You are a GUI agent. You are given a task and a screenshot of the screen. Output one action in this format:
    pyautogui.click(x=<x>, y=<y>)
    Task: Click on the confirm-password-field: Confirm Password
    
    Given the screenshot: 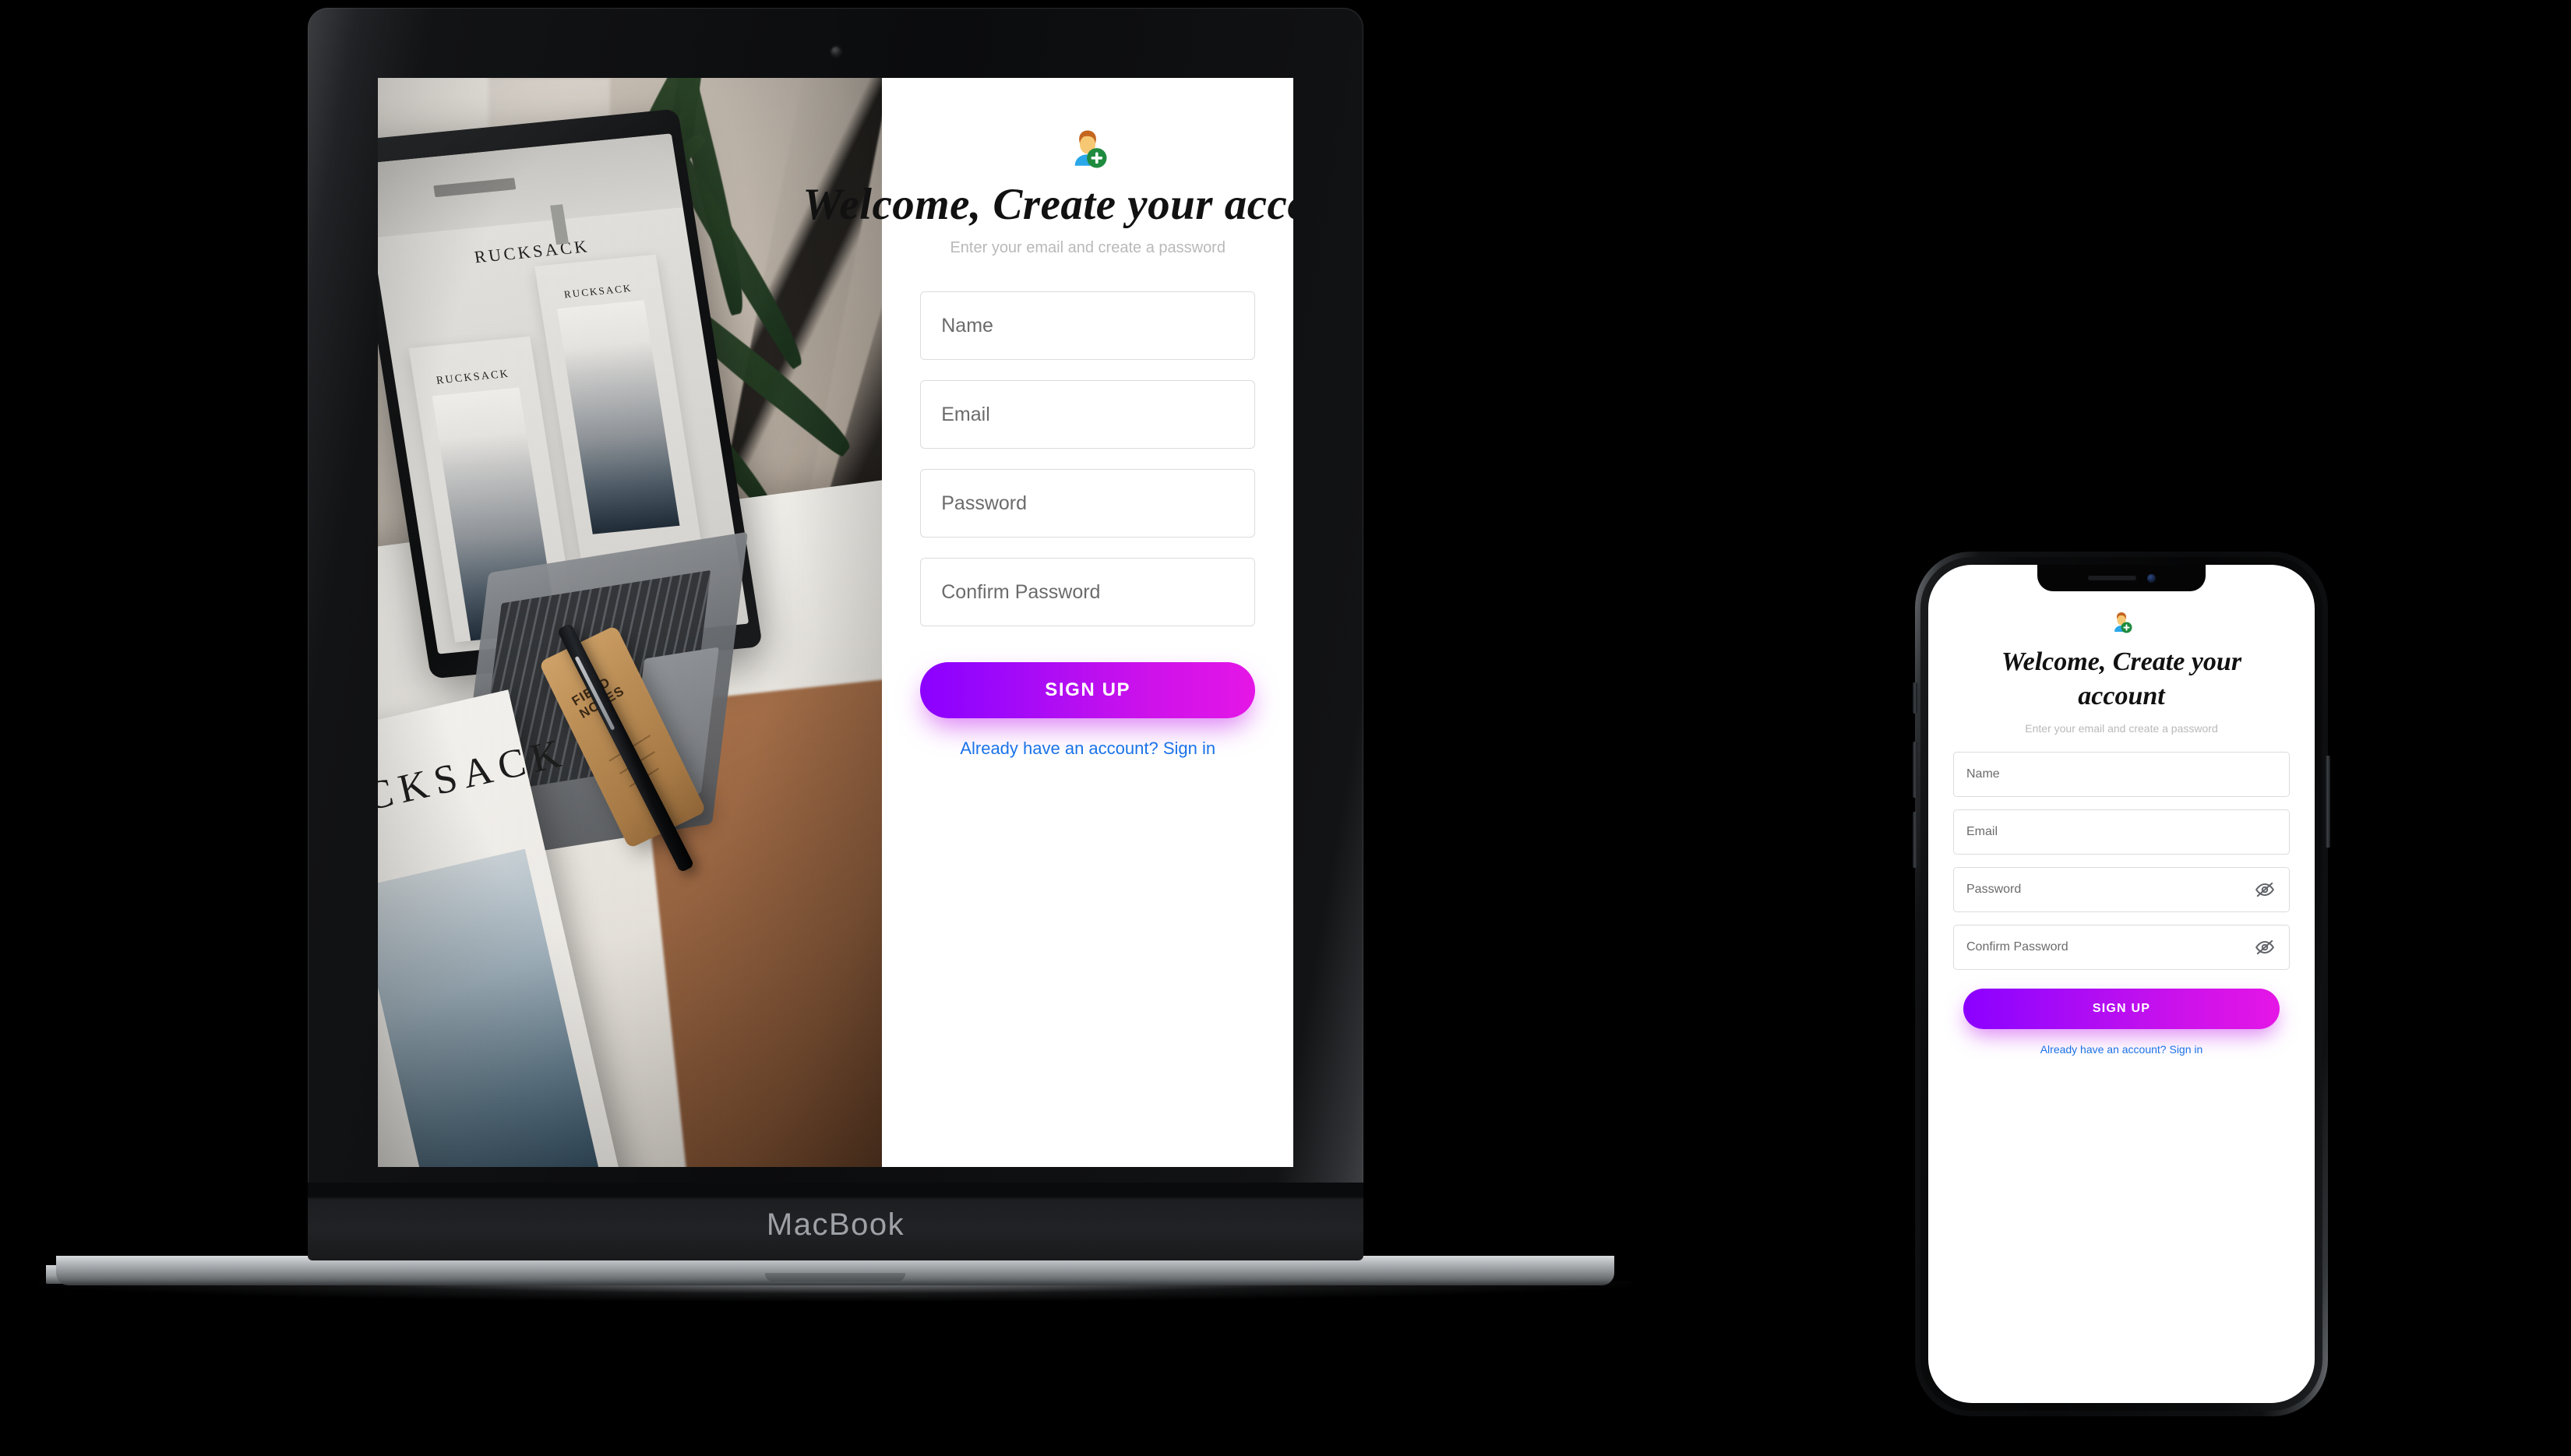 What is the action you would take?
    pyautogui.click(x=1088, y=592)
    